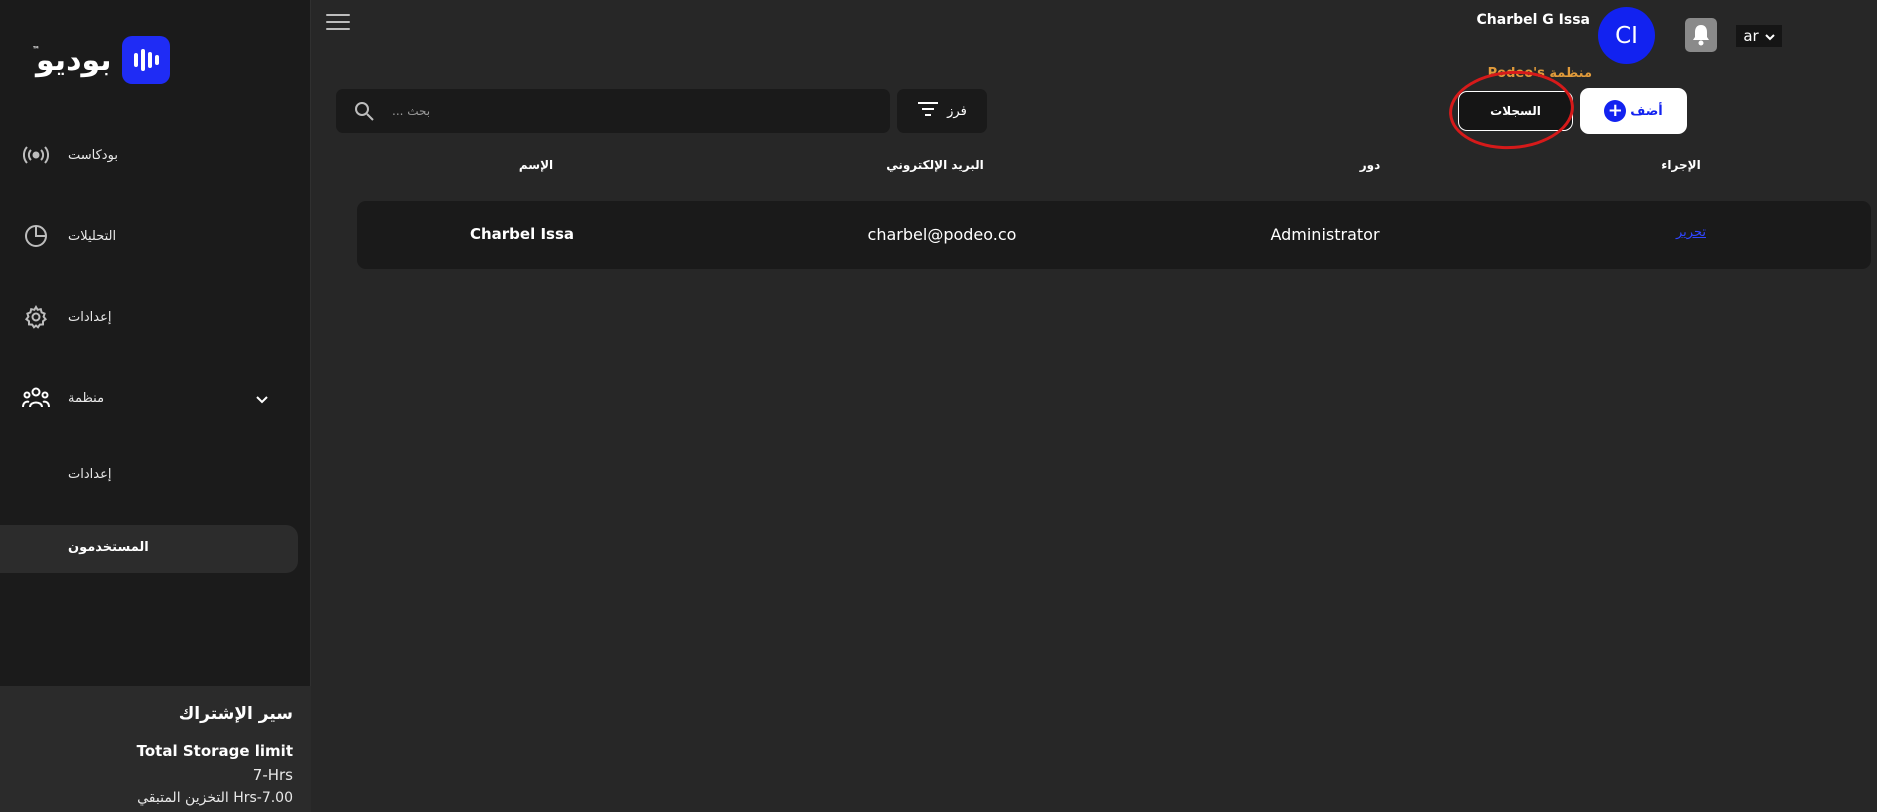 This screenshot has height=812, width=1877. I want to click on column-header-email: البريد الإلكتروني, so click(935, 165).